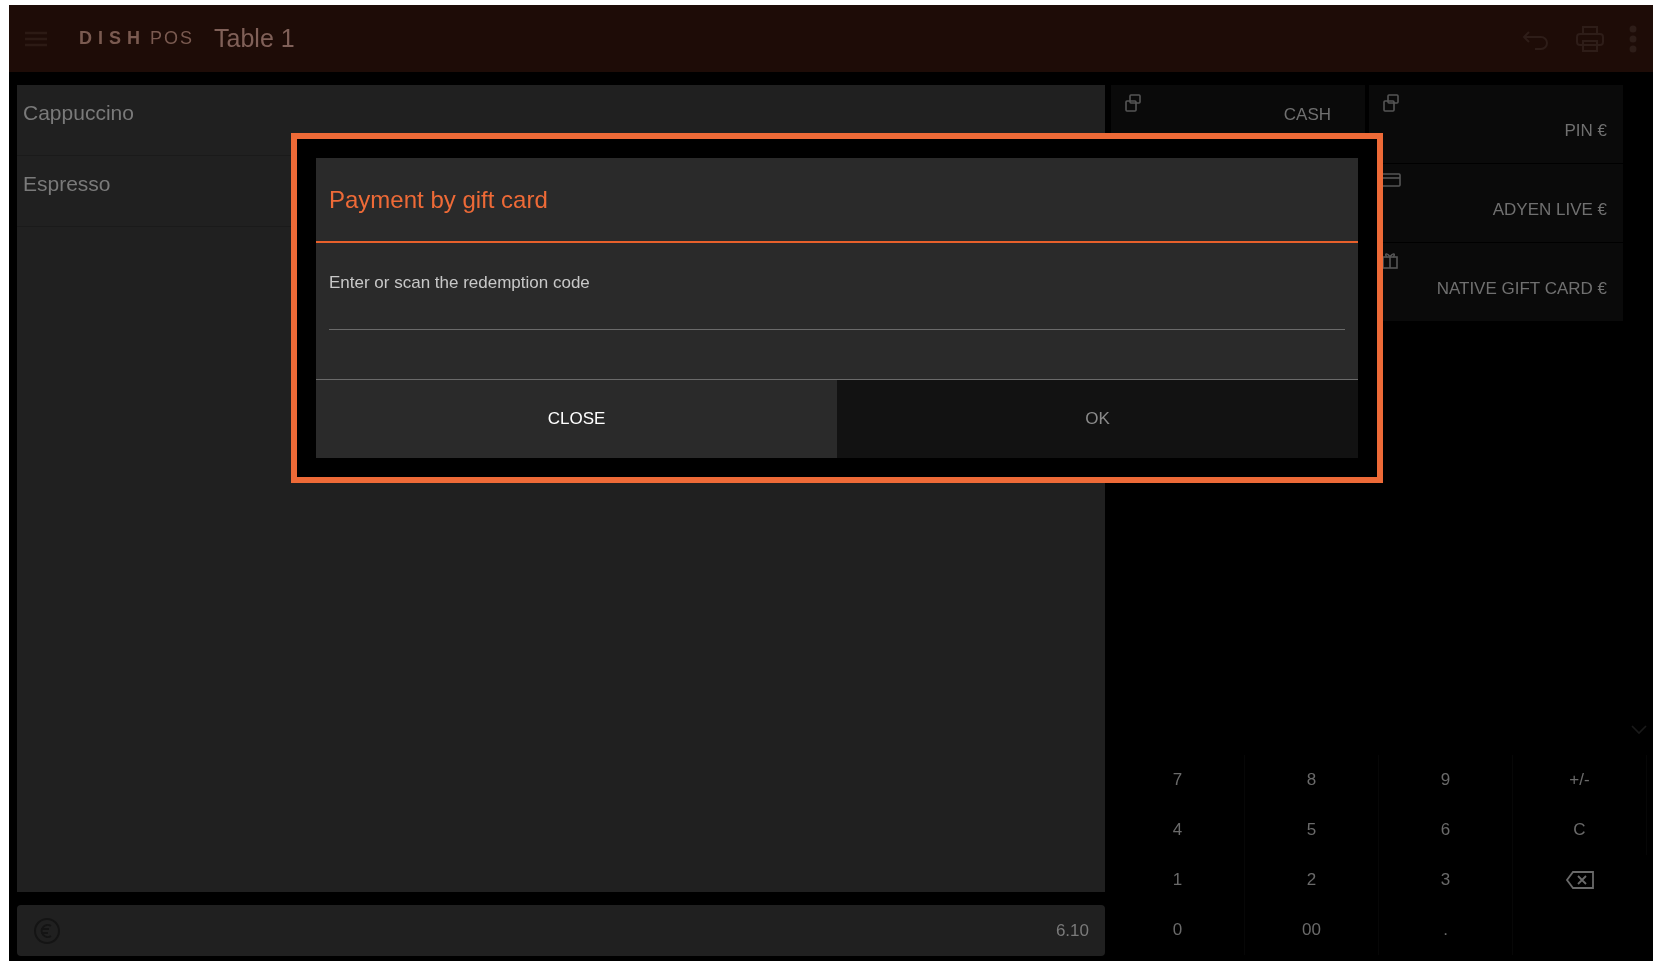  What do you see at coordinates (1580, 780) in the screenshot?
I see `keypad-key: +/-` at bounding box center [1580, 780].